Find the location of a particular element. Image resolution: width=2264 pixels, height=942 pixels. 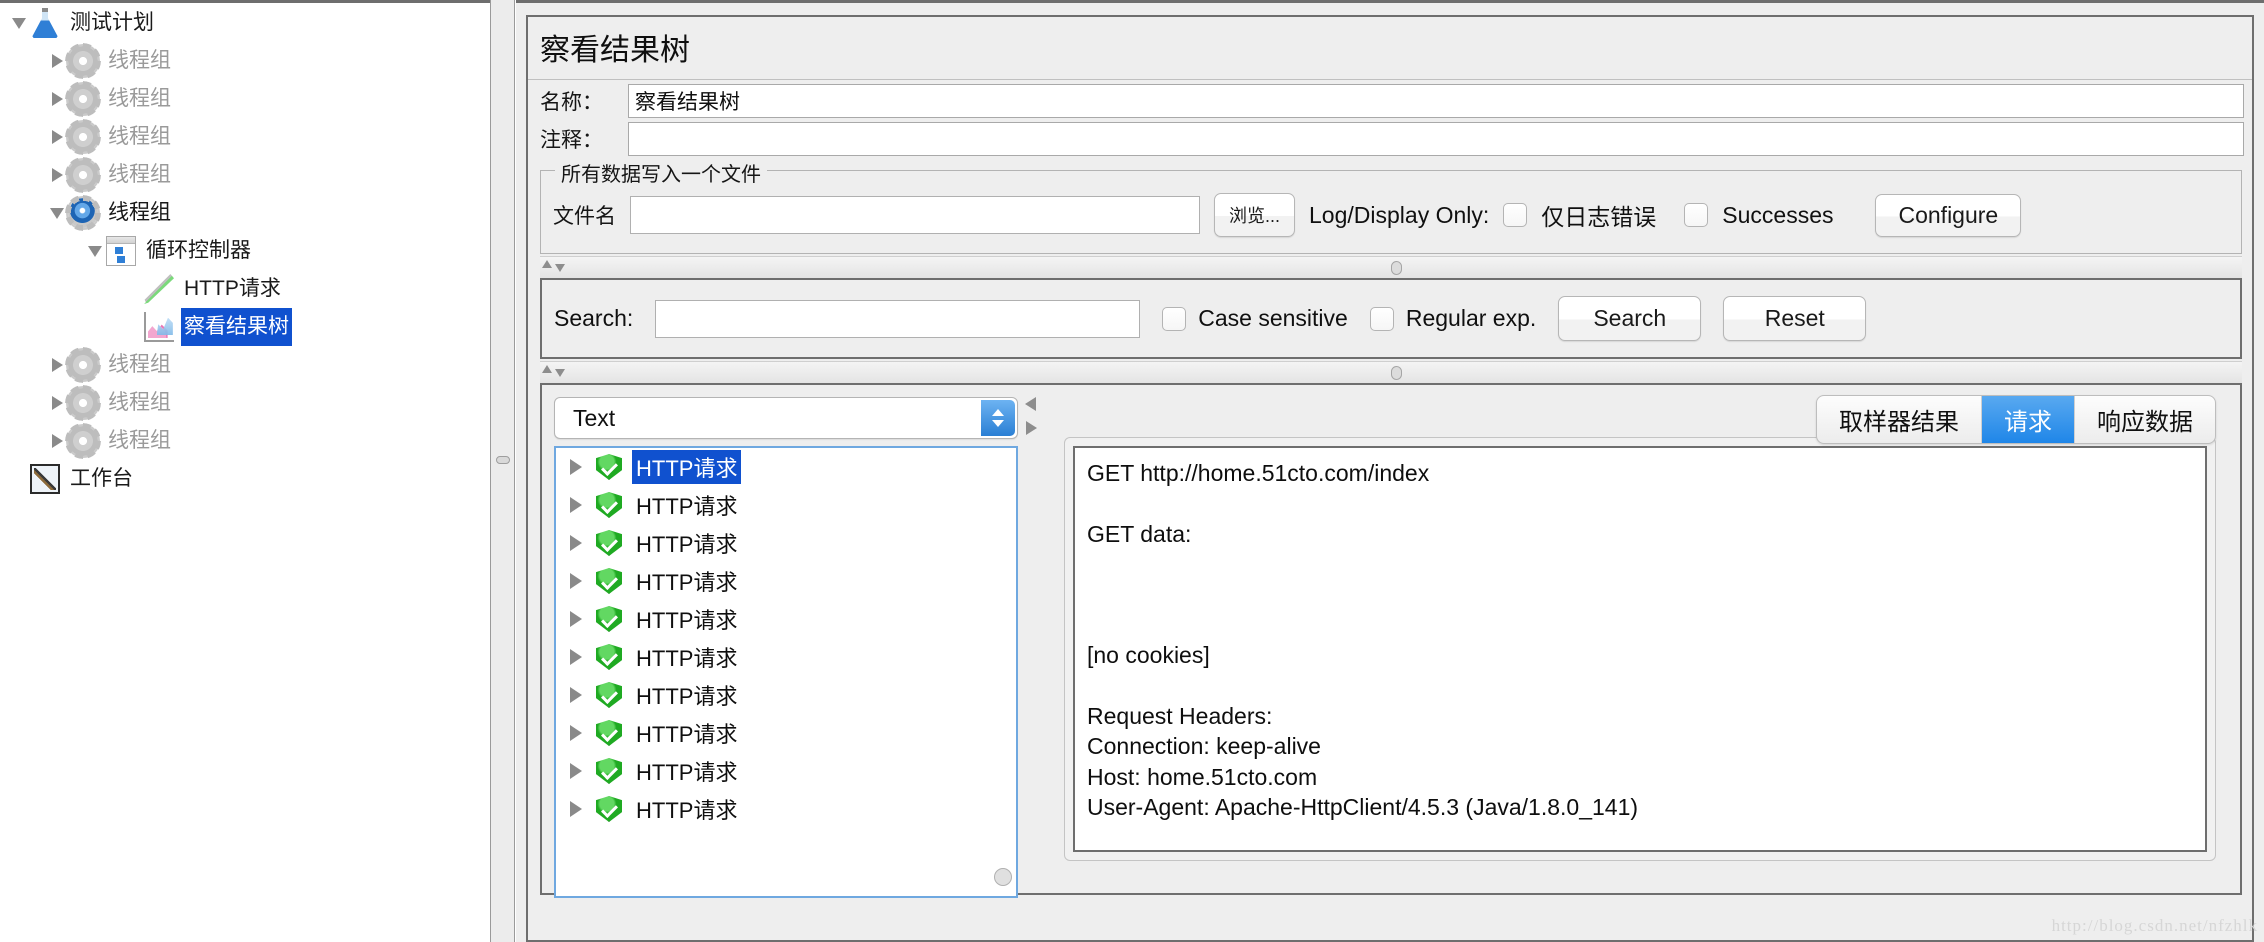

tree-node-label: 测试计划 is located at coordinates (112, 22).